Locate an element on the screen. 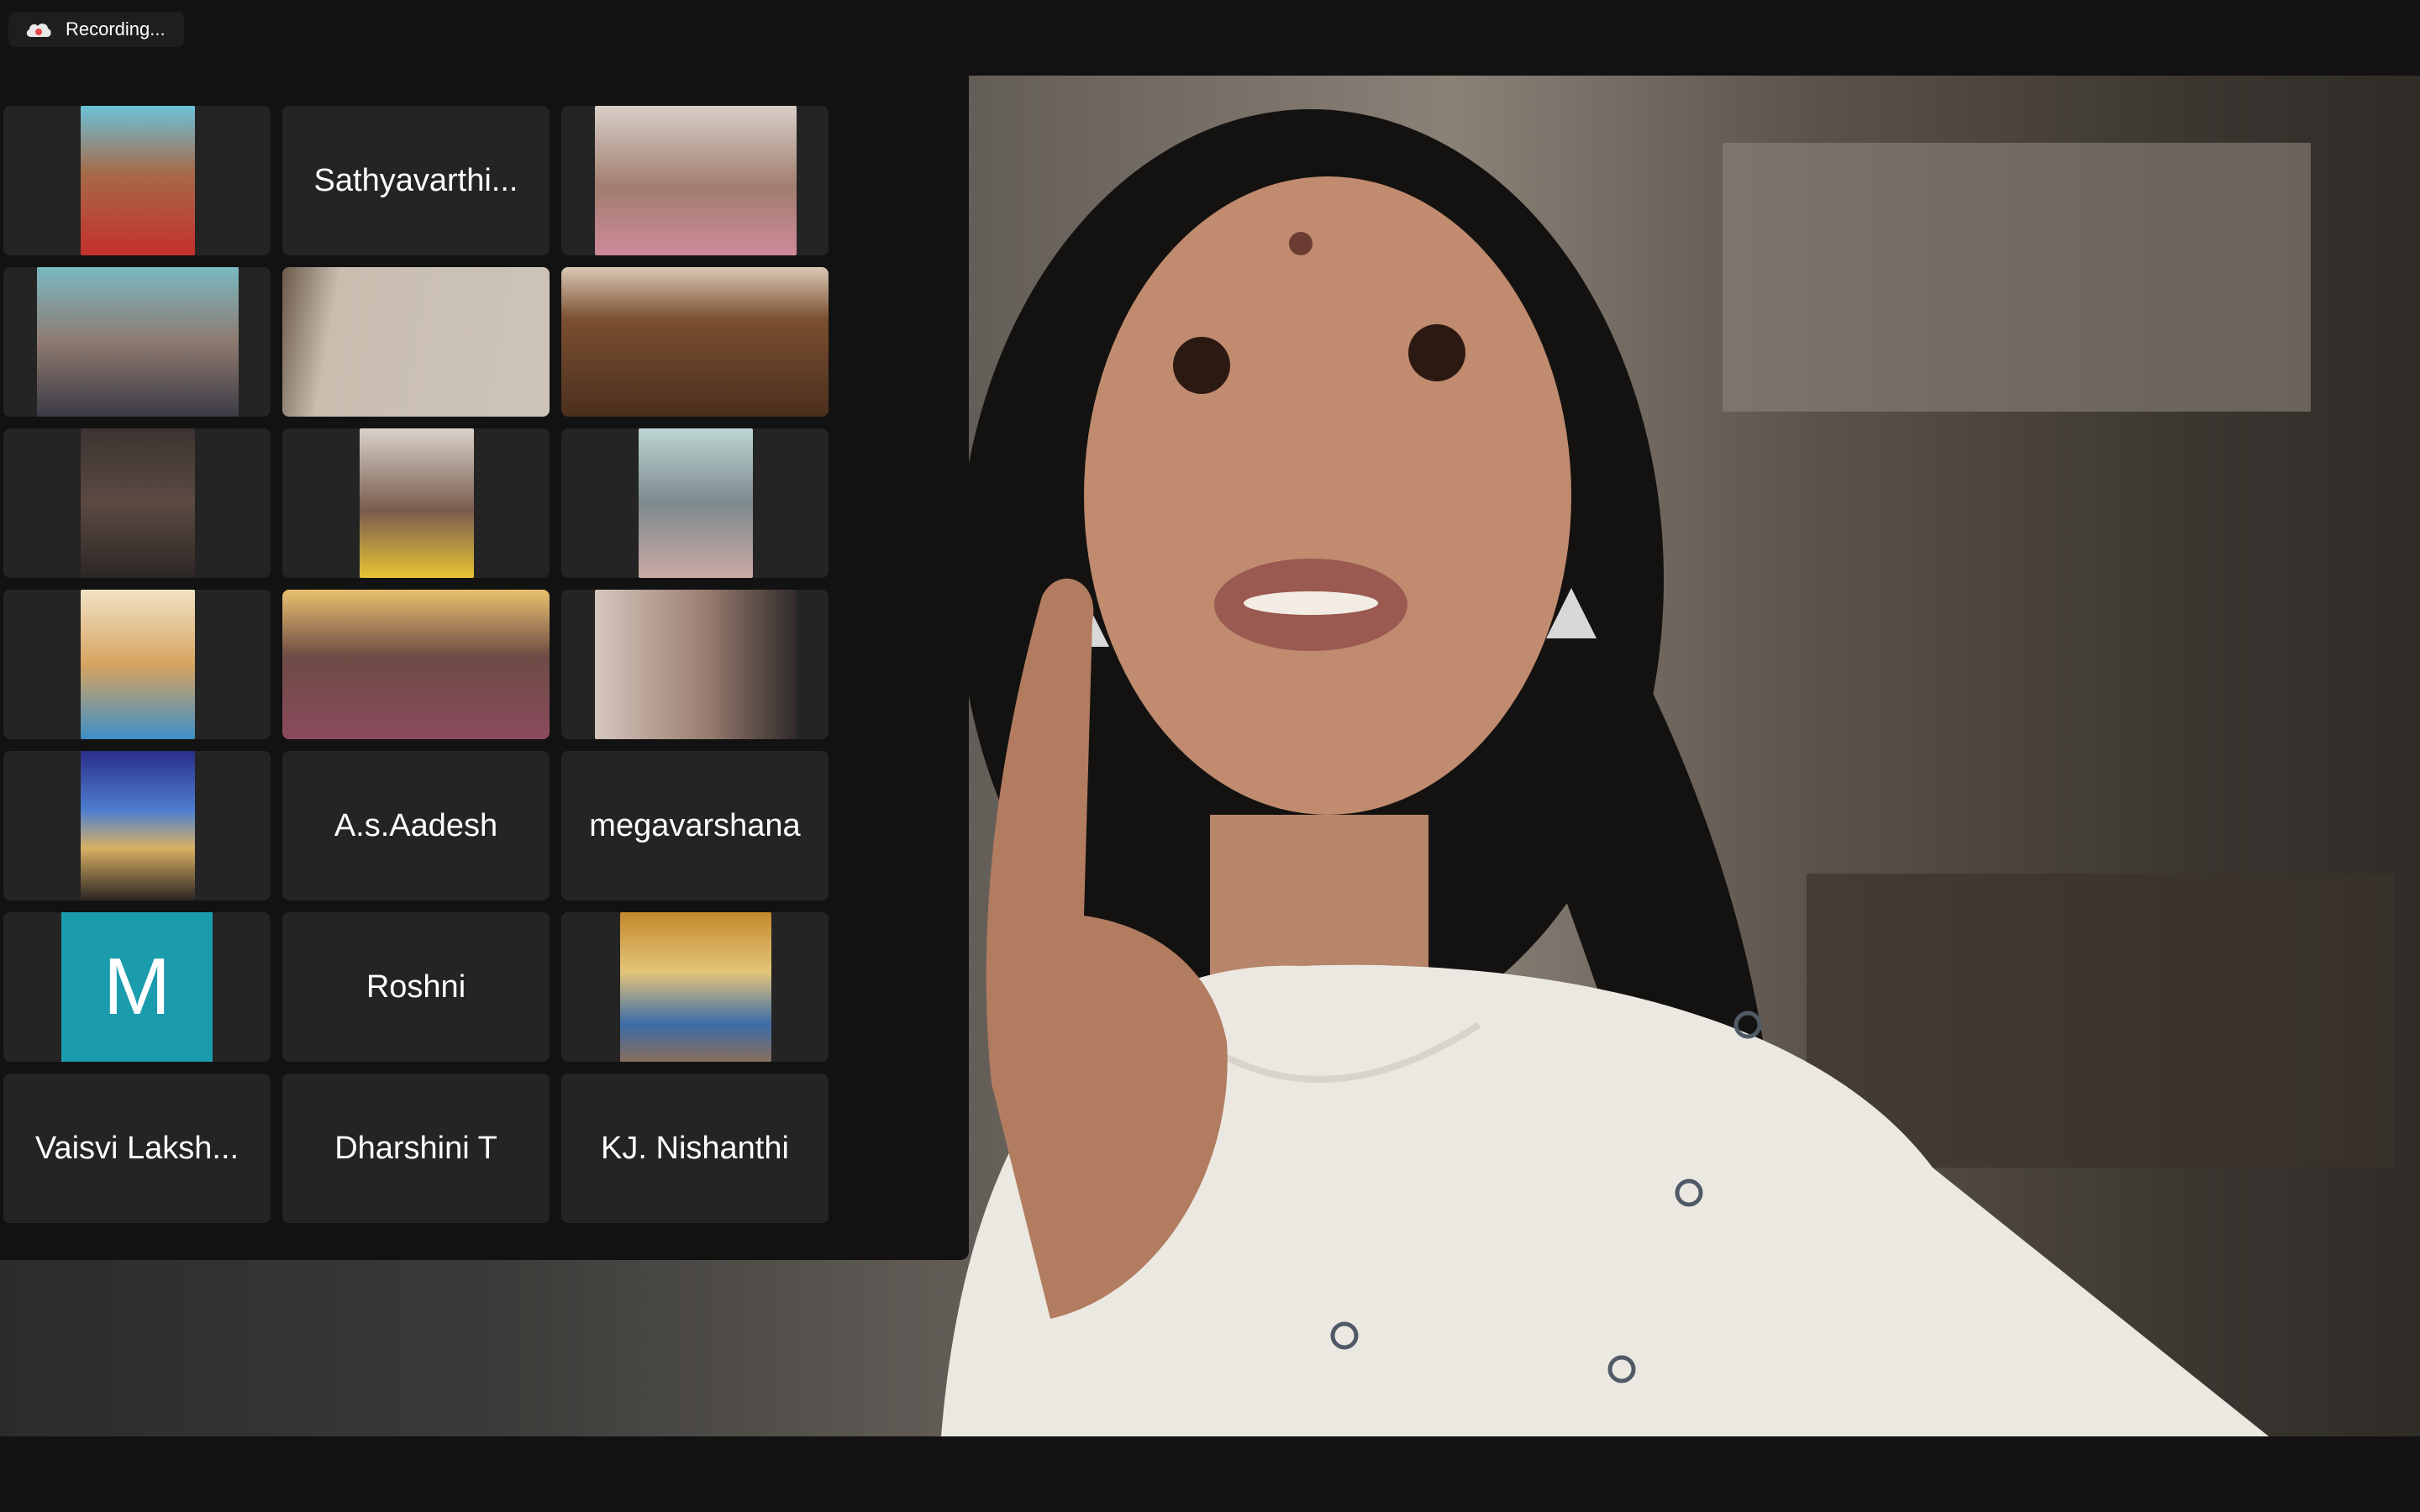 The image size is (2420, 1512). participant-tile: A.s.Aadesh is located at coordinates (416, 825).